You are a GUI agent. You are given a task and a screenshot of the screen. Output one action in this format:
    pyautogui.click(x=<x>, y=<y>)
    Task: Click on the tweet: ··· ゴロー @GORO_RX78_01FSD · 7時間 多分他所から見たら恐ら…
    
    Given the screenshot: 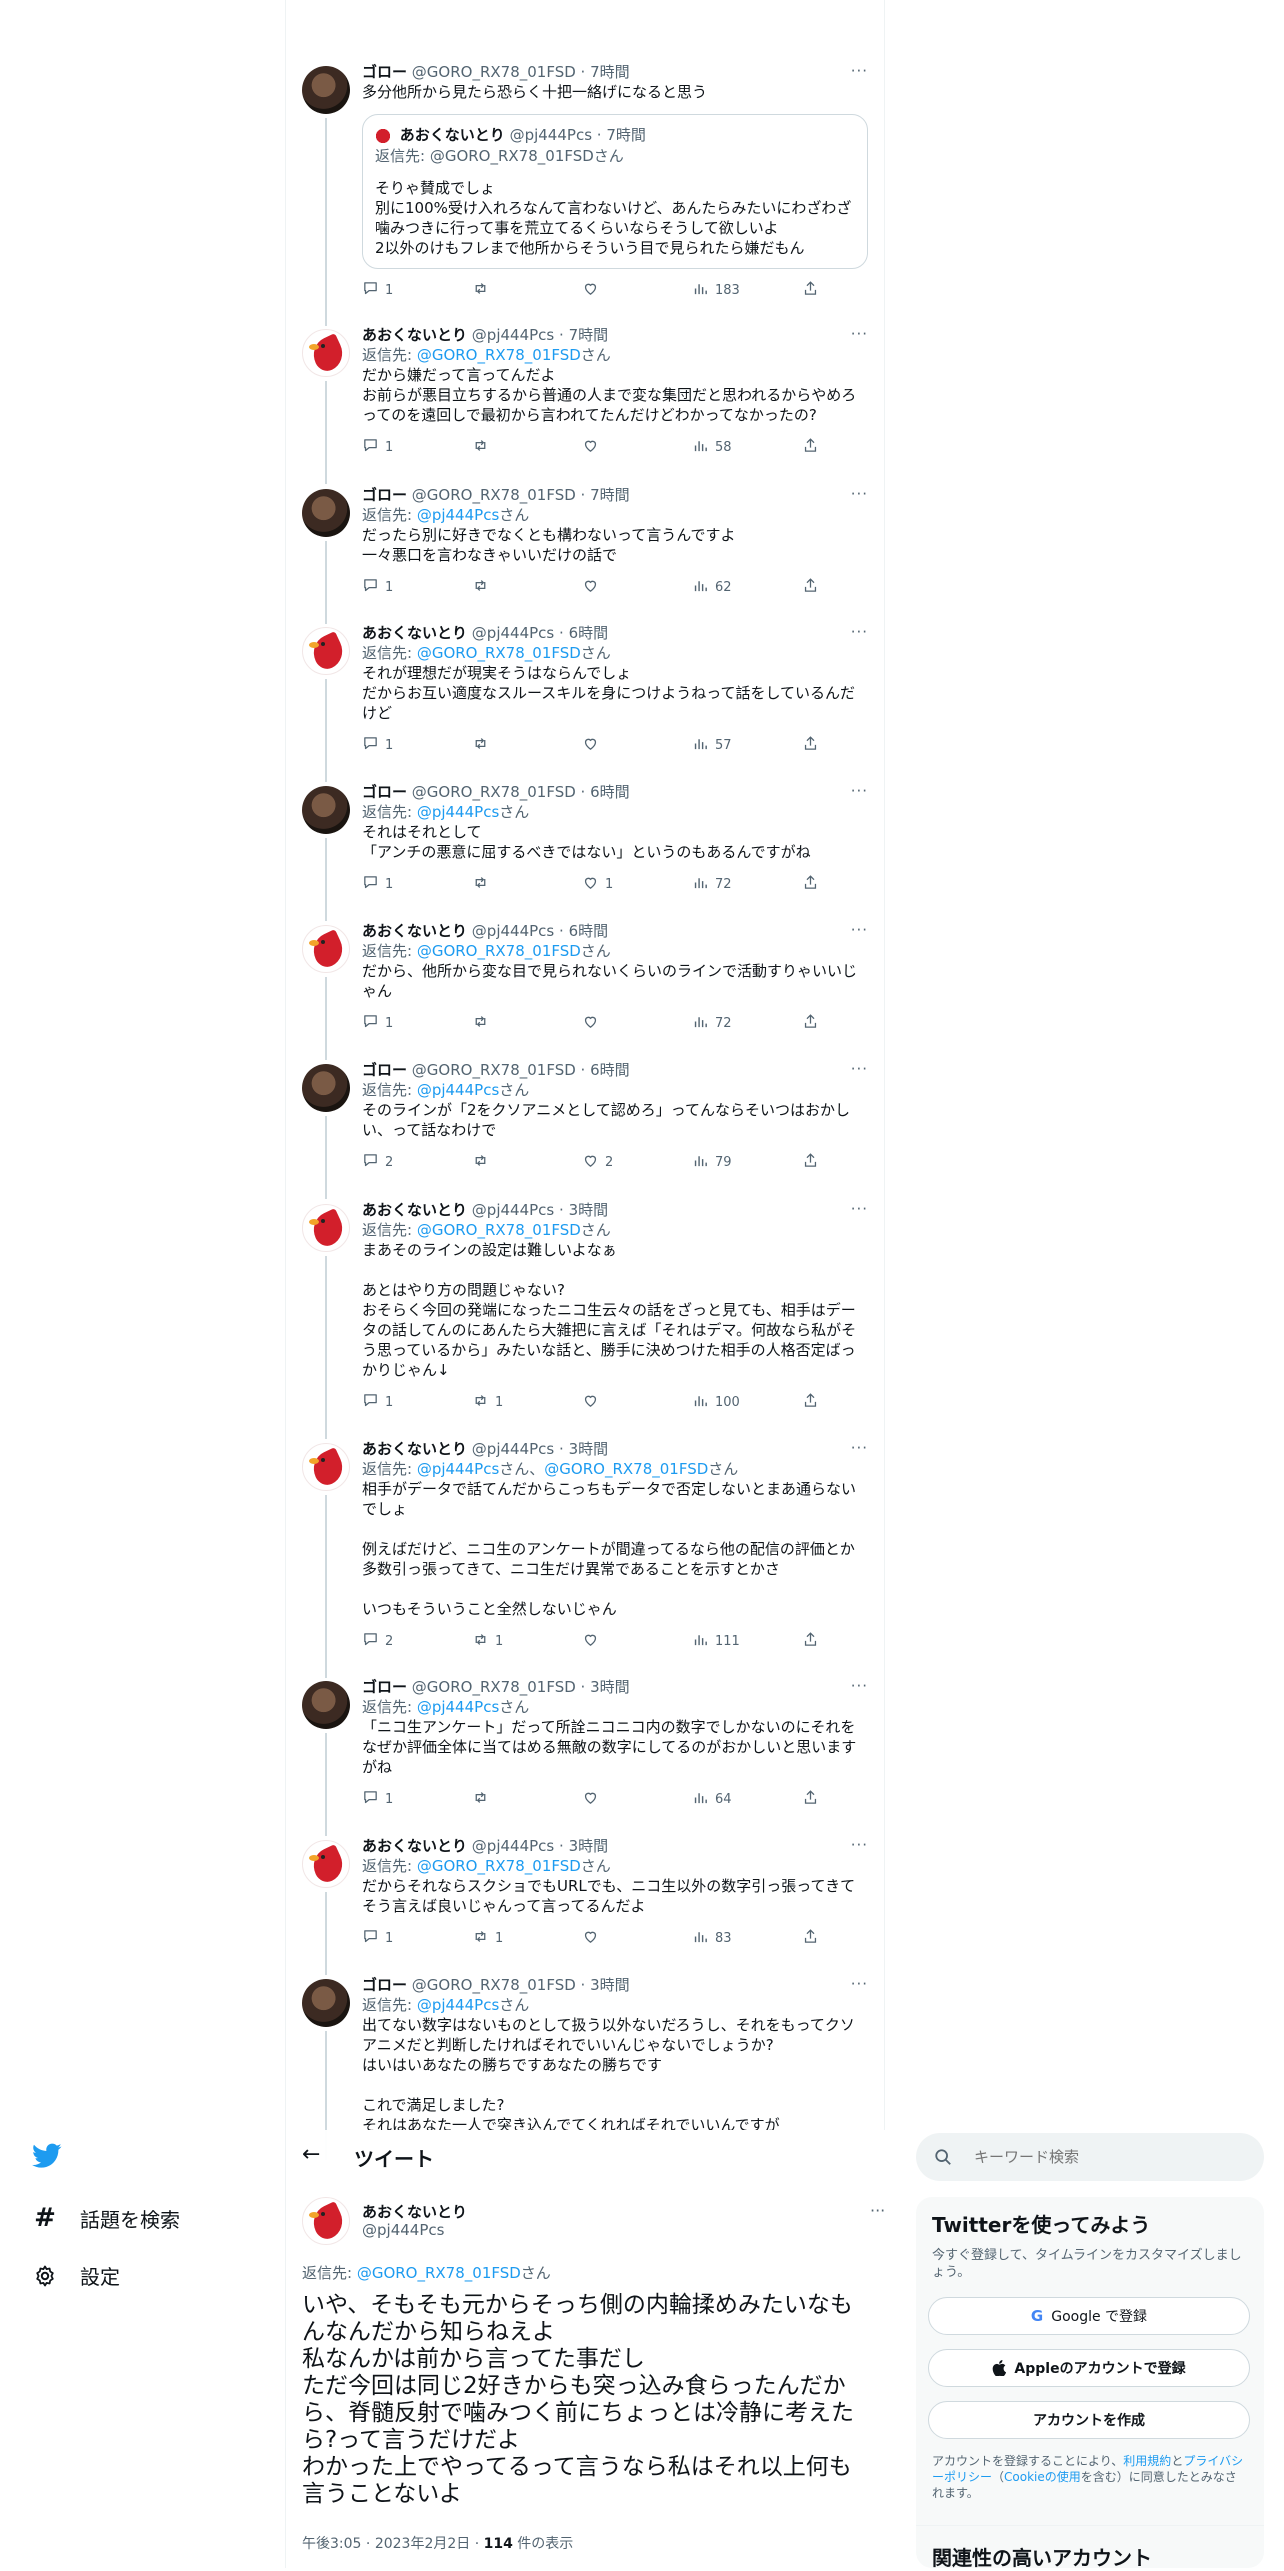 What is the action you would take?
    pyautogui.click(x=585, y=194)
    